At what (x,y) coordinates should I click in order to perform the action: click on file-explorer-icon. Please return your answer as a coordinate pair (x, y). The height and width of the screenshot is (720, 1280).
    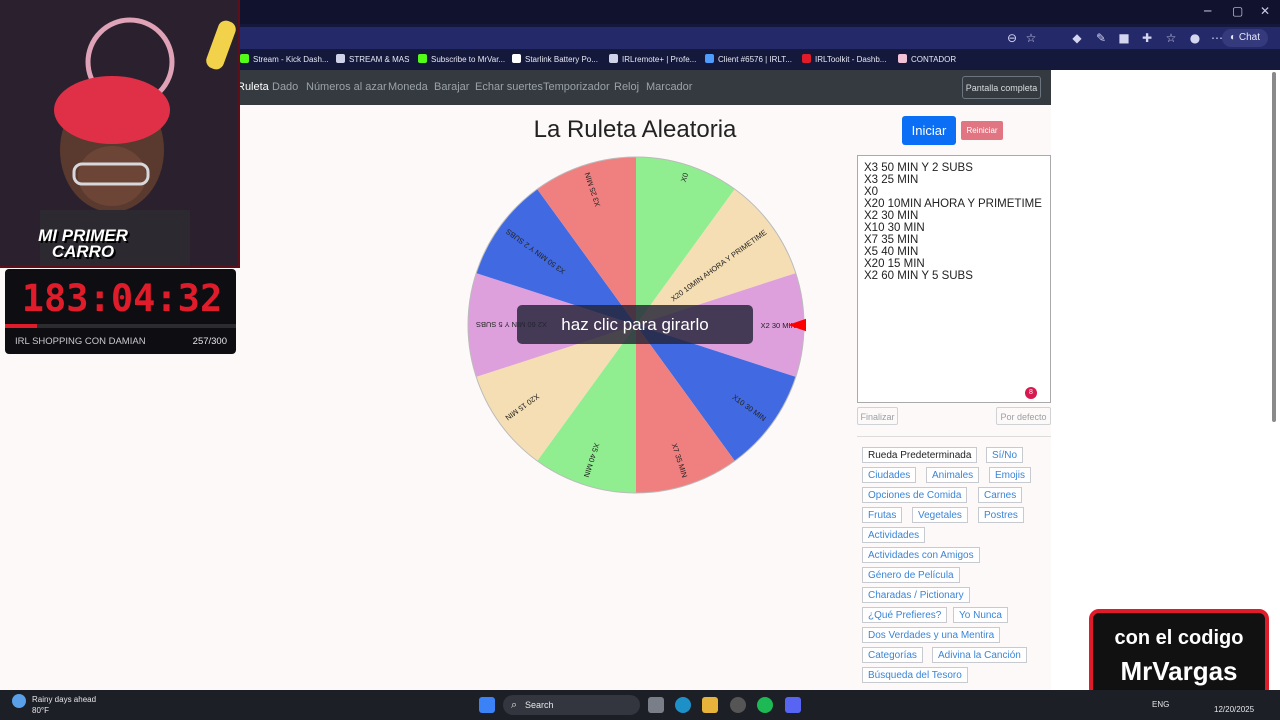
    Looking at the image, I should click on (710, 705).